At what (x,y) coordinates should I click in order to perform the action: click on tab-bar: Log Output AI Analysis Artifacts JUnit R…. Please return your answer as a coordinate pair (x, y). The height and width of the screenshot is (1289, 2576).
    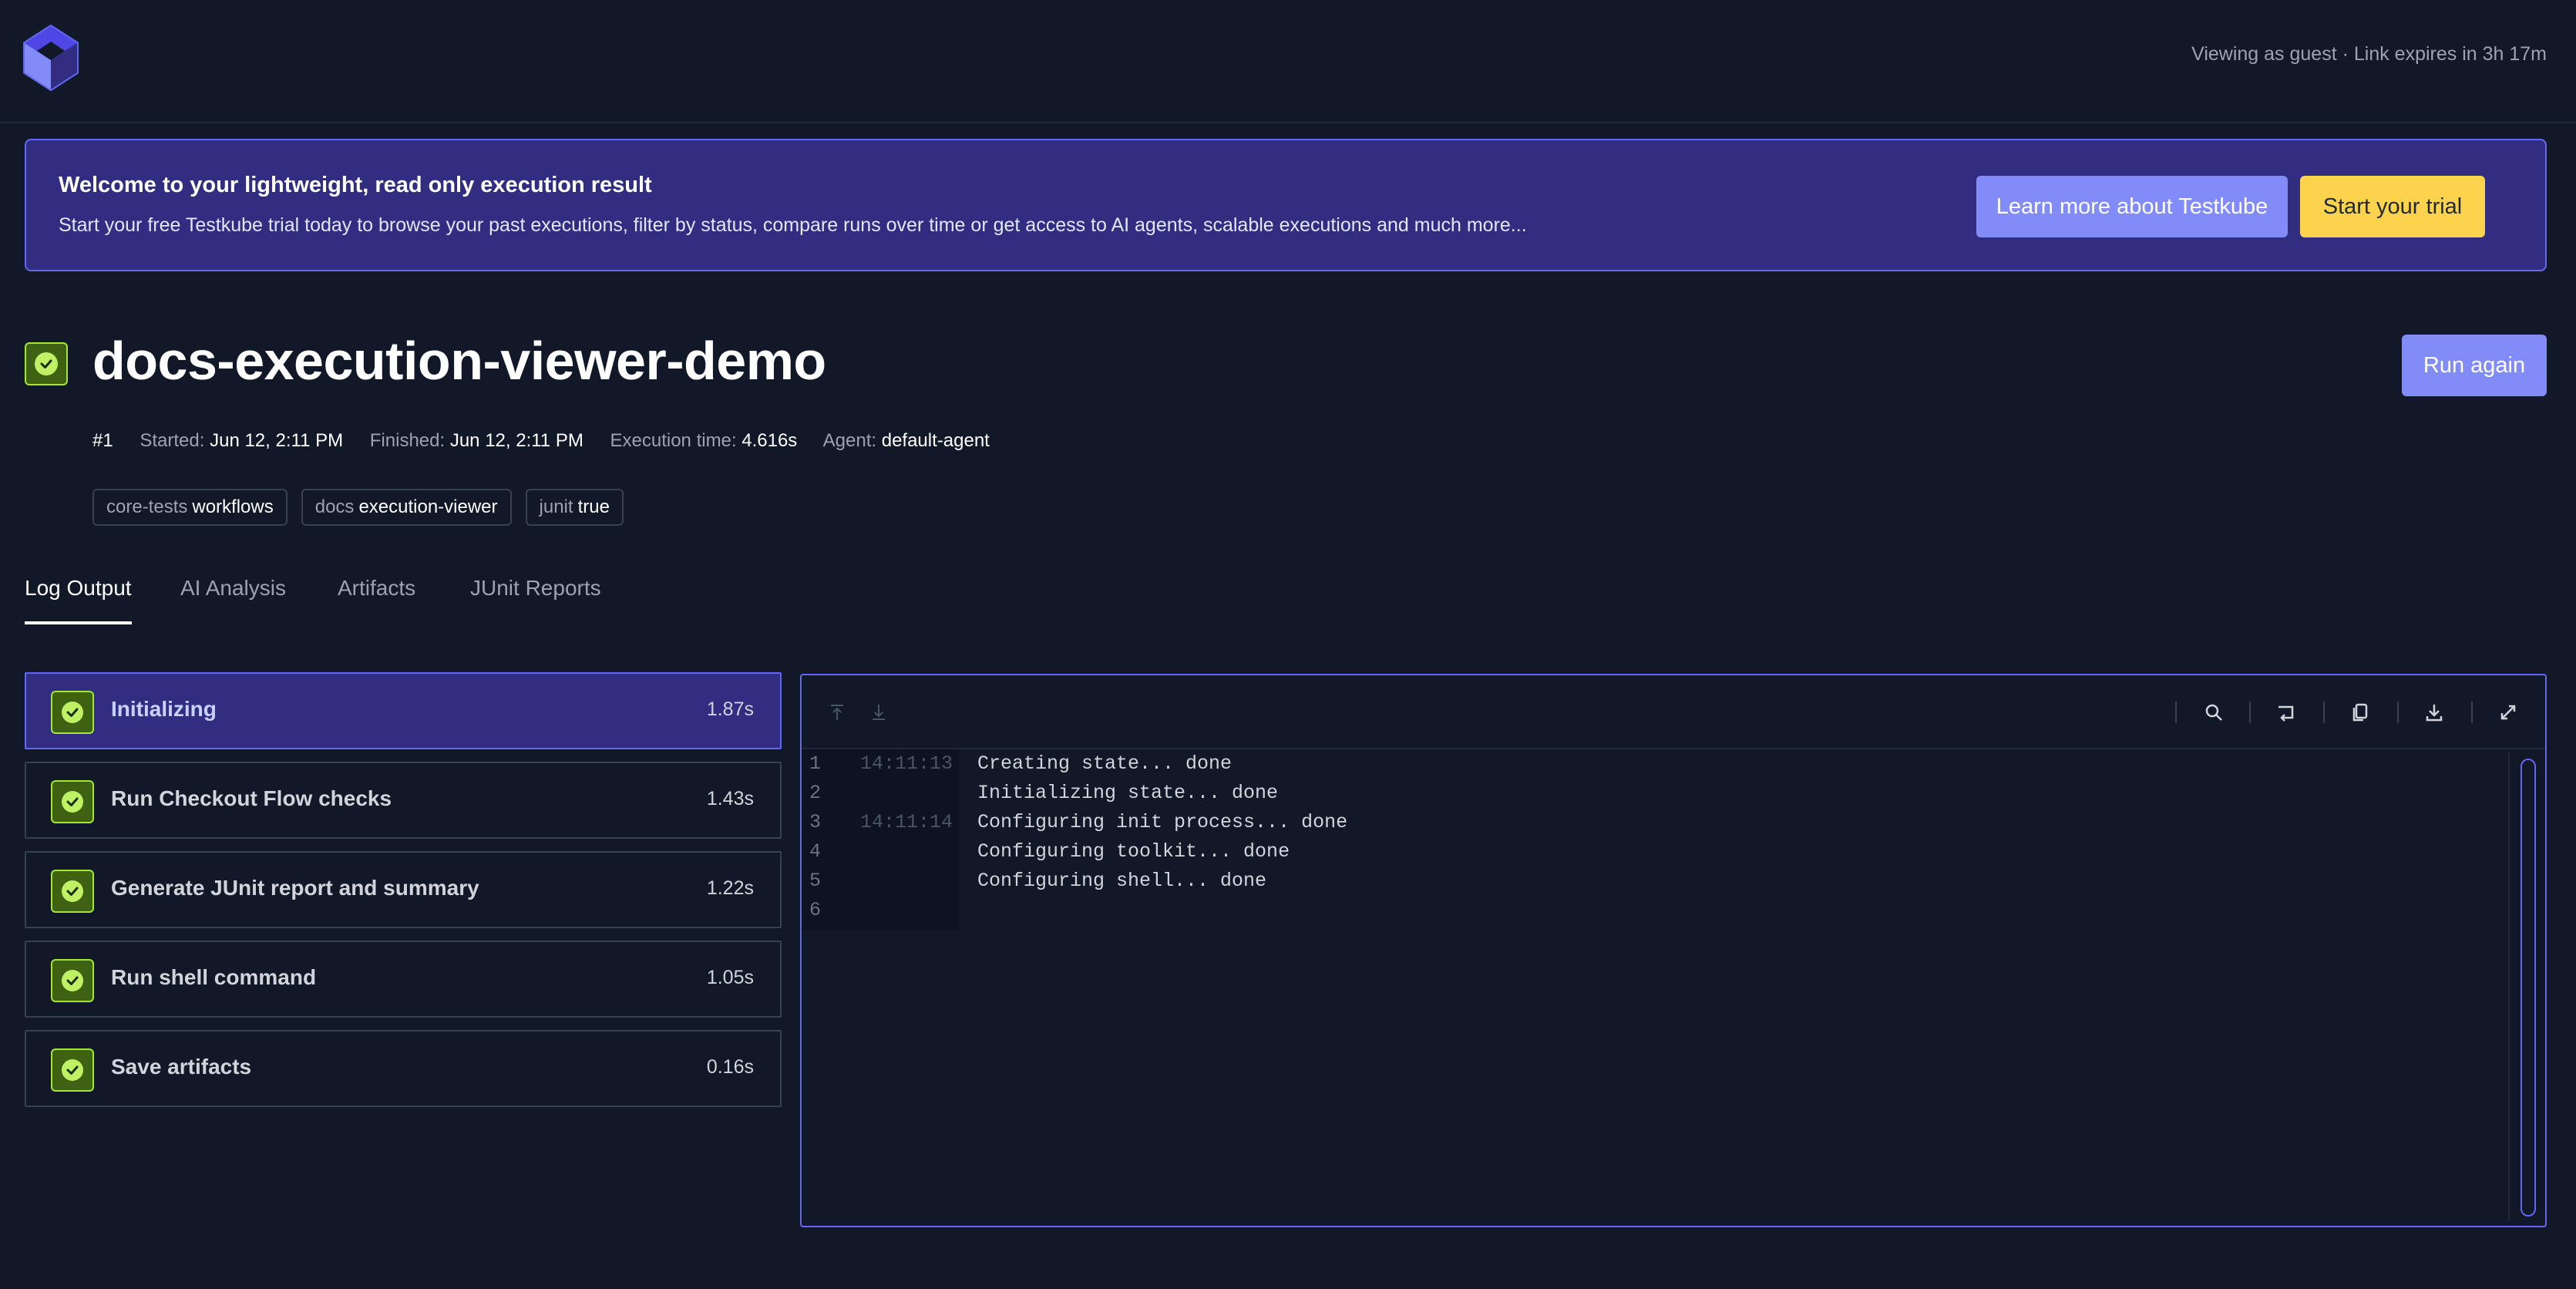
    Looking at the image, I should click on (1286, 597).